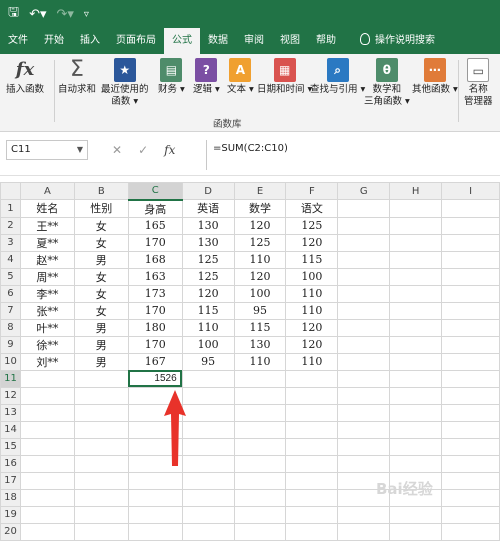 The image size is (500, 541). I want to click on row-header: 14, so click(10, 429).